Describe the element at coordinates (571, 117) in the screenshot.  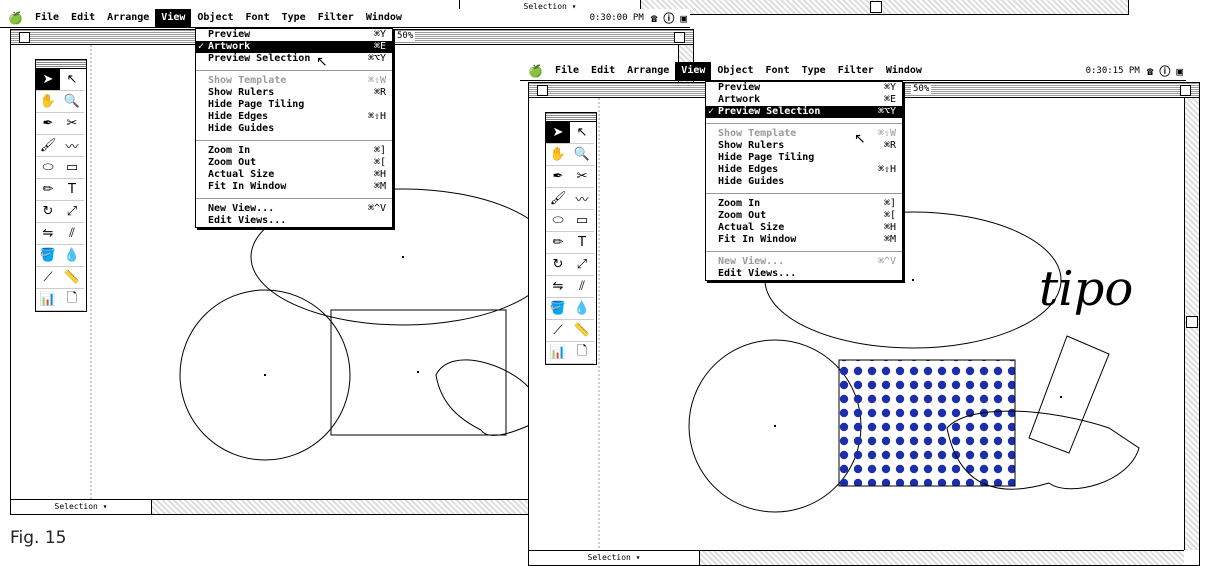
I see `toolbox-titlebar` at that location.